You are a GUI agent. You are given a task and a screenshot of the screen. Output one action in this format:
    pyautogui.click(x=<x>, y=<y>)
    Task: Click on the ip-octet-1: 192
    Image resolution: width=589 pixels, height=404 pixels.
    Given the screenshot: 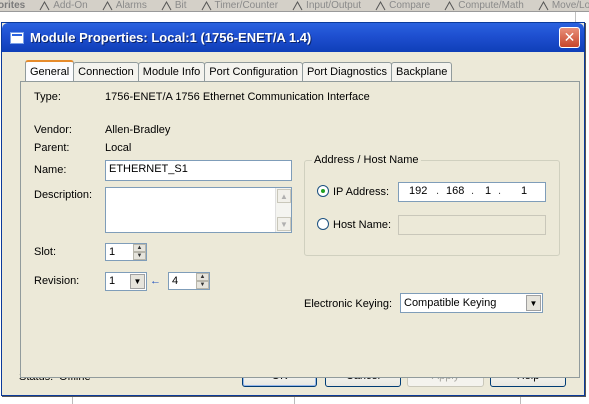 What is the action you would take?
    pyautogui.click(x=418, y=191)
    